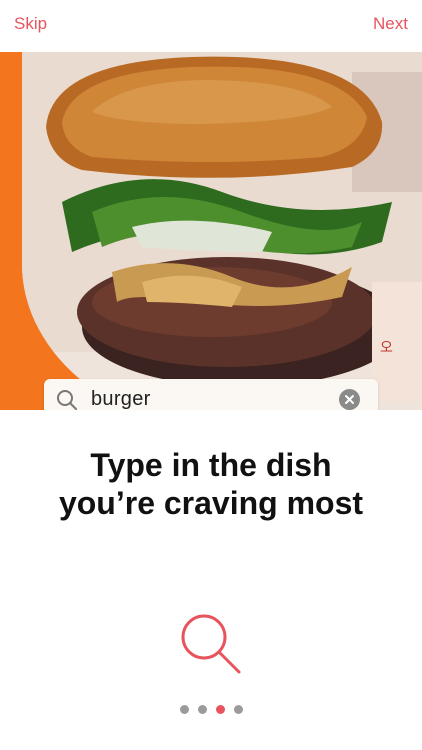  Describe the element at coordinates (349, 399) in the screenshot. I see `clear-icon` at that location.